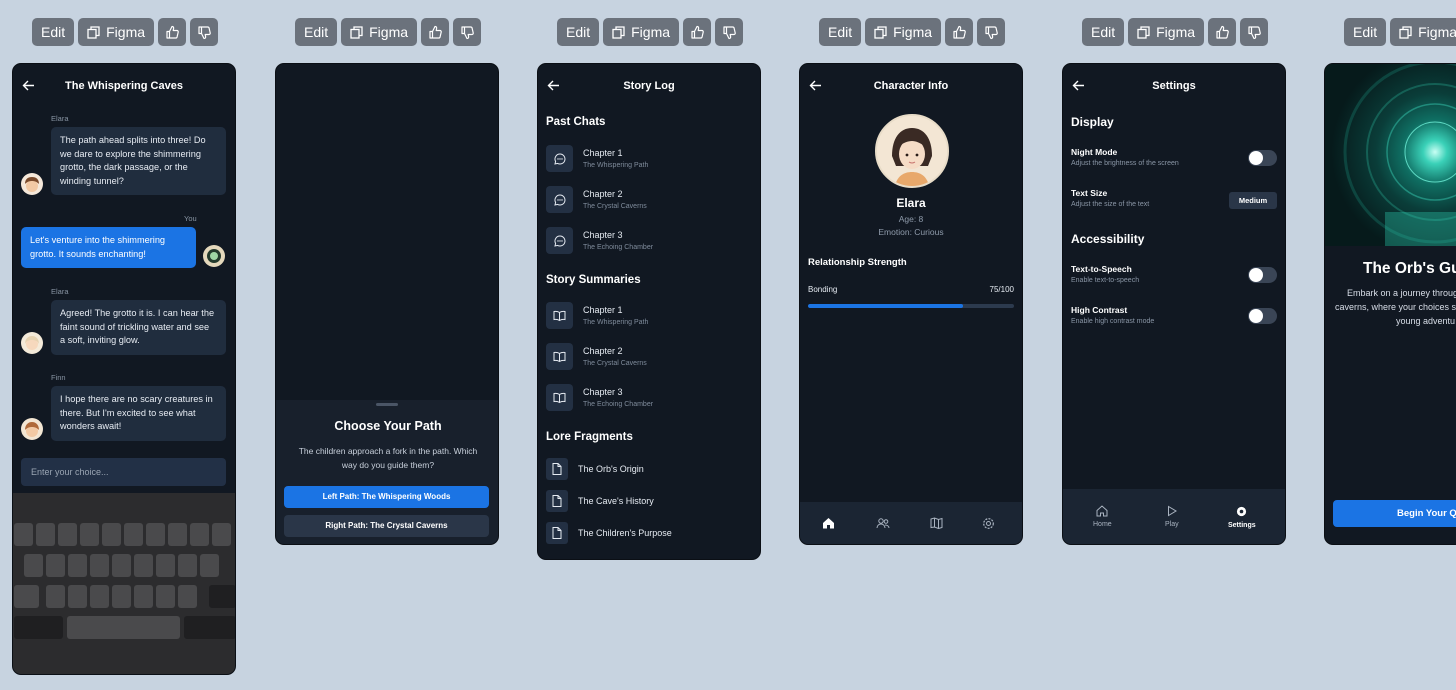 This screenshot has height=690, width=1456. I want to click on right-path-button: Right Path: The Crystal Caverns, so click(386, 526).